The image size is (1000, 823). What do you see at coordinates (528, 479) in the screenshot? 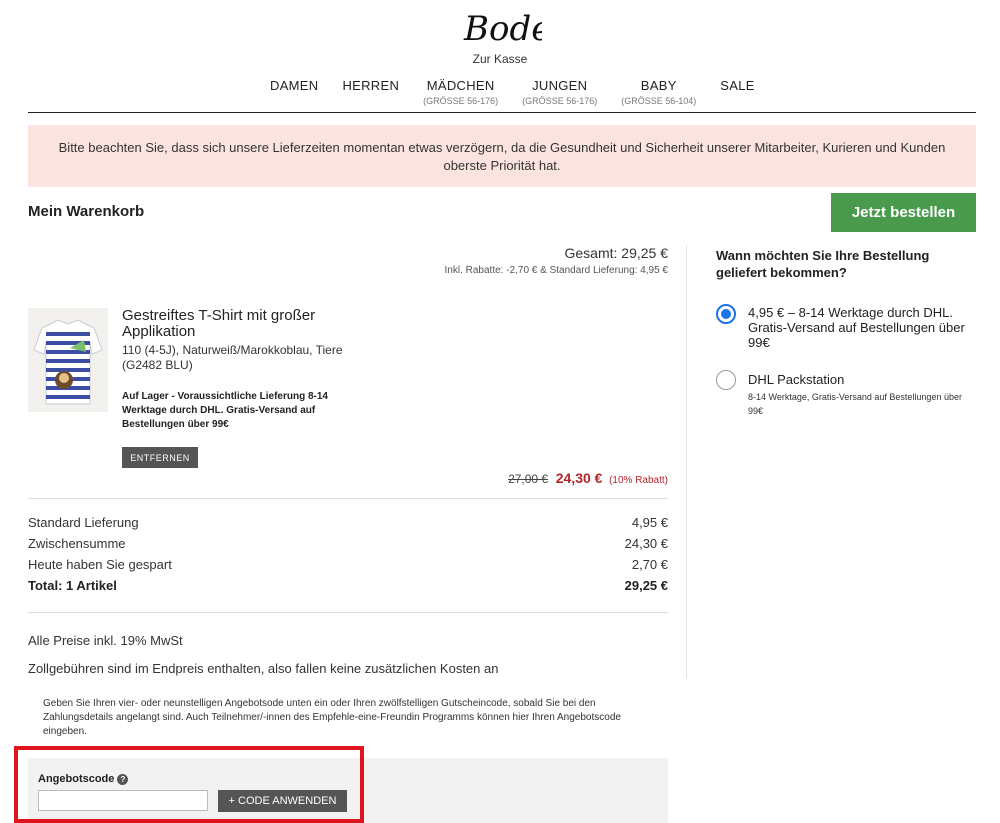
I see `price-original: 27,00 €` at bounding box center [528, 479].